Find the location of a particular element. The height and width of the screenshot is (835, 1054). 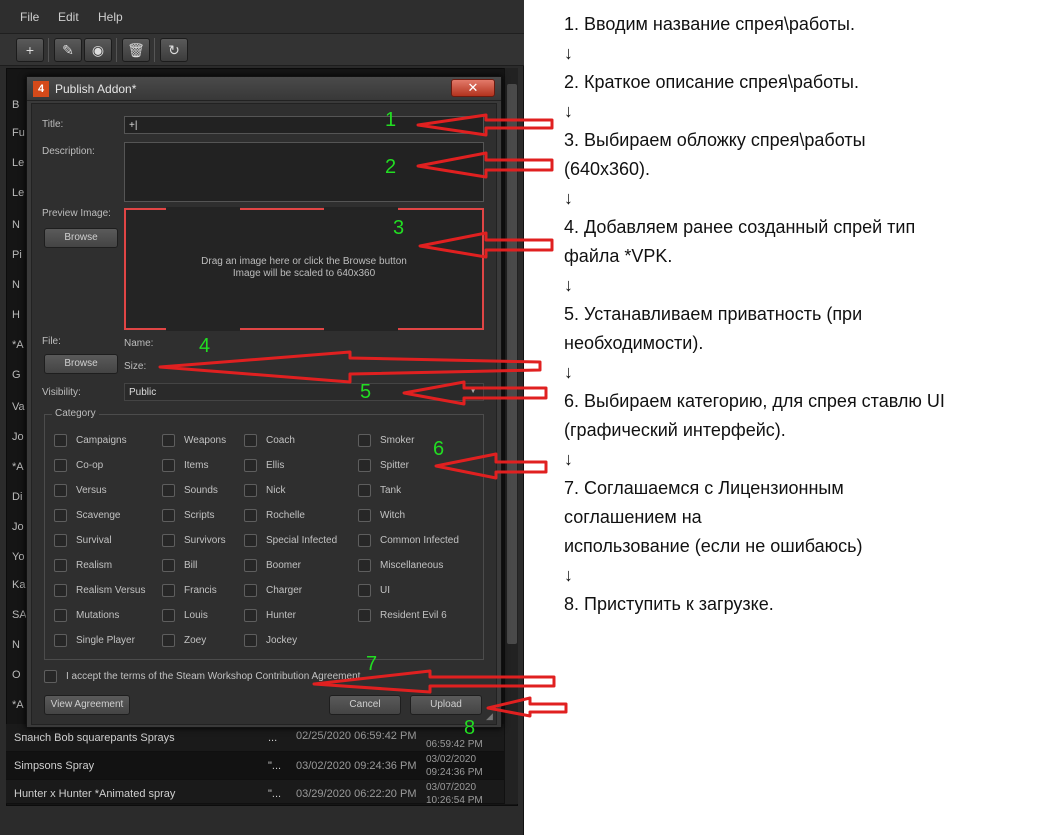

instruction-line: 1. Вводим название спрея\работы. is located at coordinates (709, 24).